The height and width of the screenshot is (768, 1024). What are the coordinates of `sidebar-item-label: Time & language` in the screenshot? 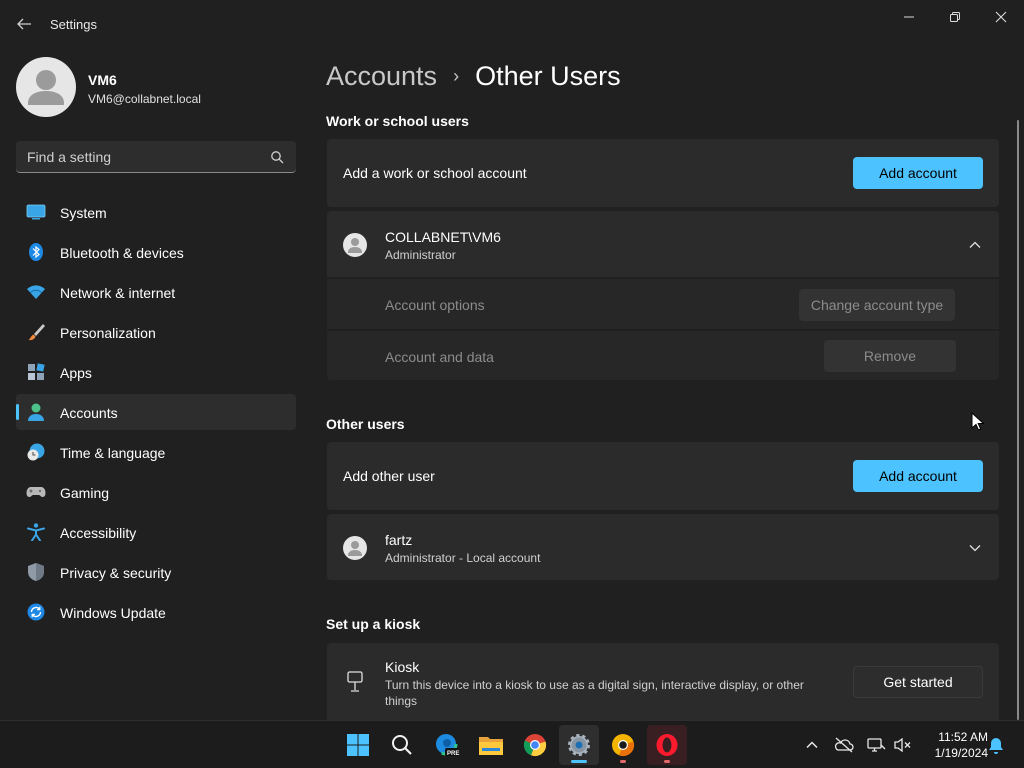 It's located at (113, 453).